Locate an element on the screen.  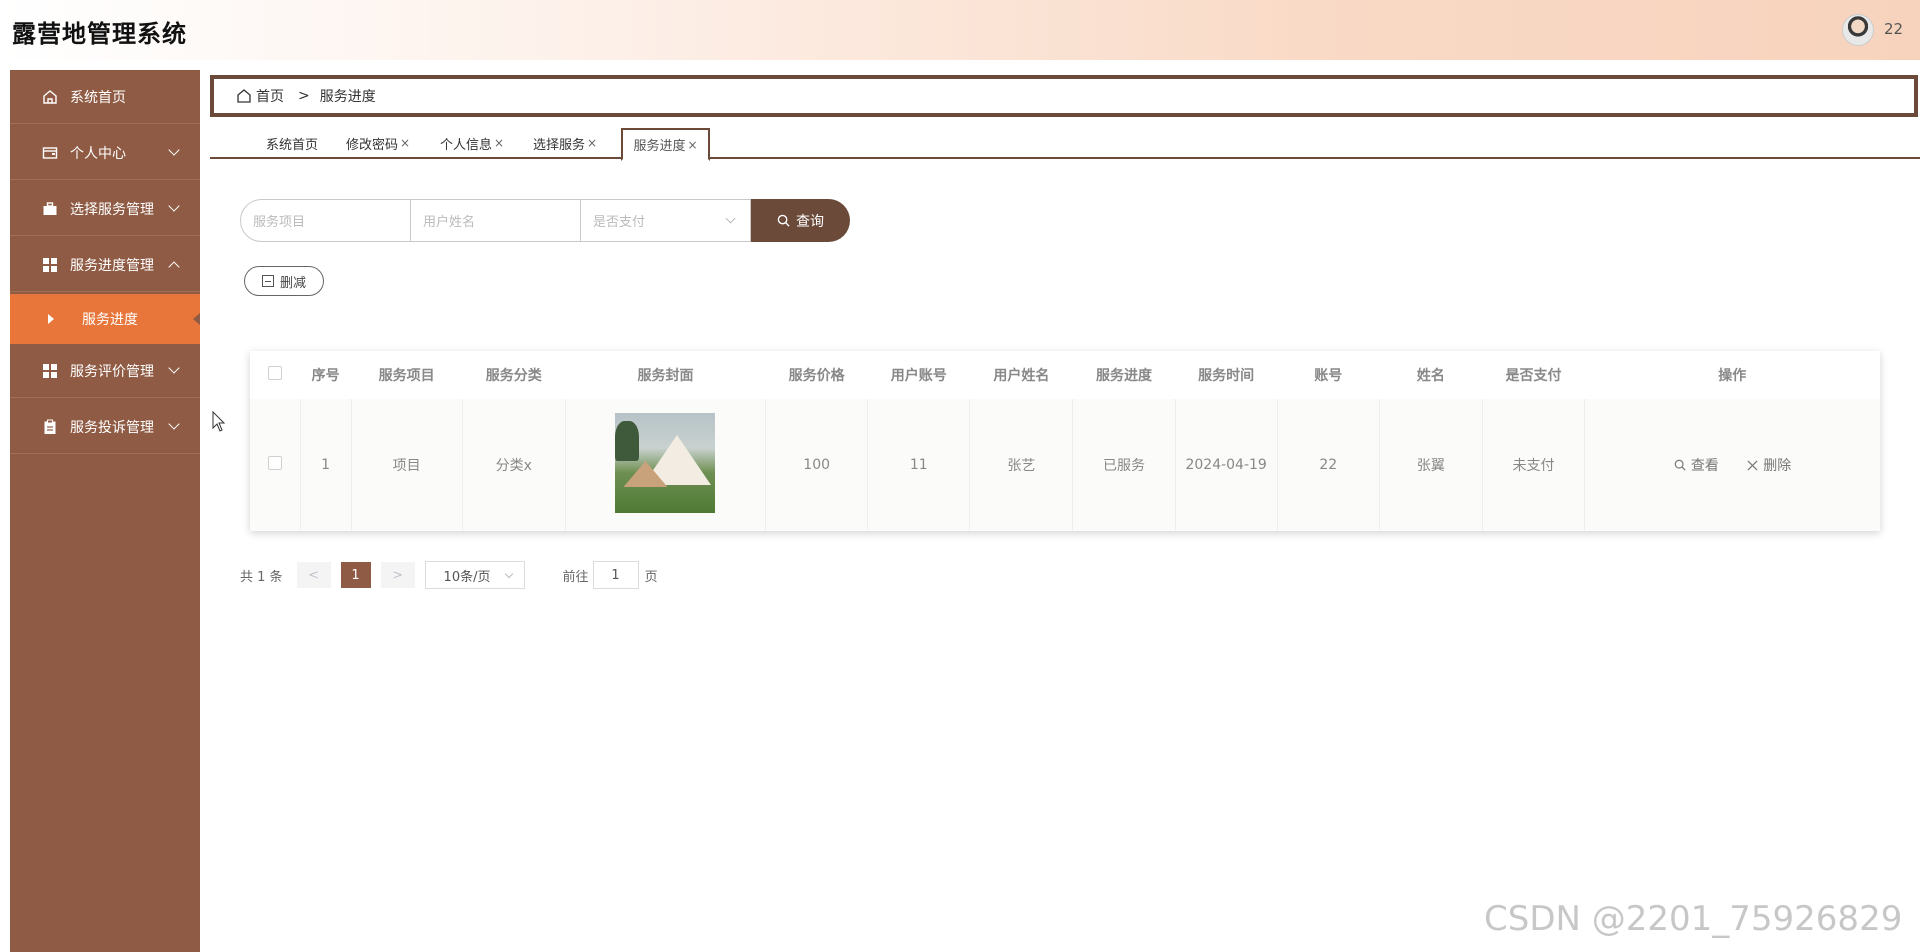
chevron-up-icon is located at coordinates (174, 267).